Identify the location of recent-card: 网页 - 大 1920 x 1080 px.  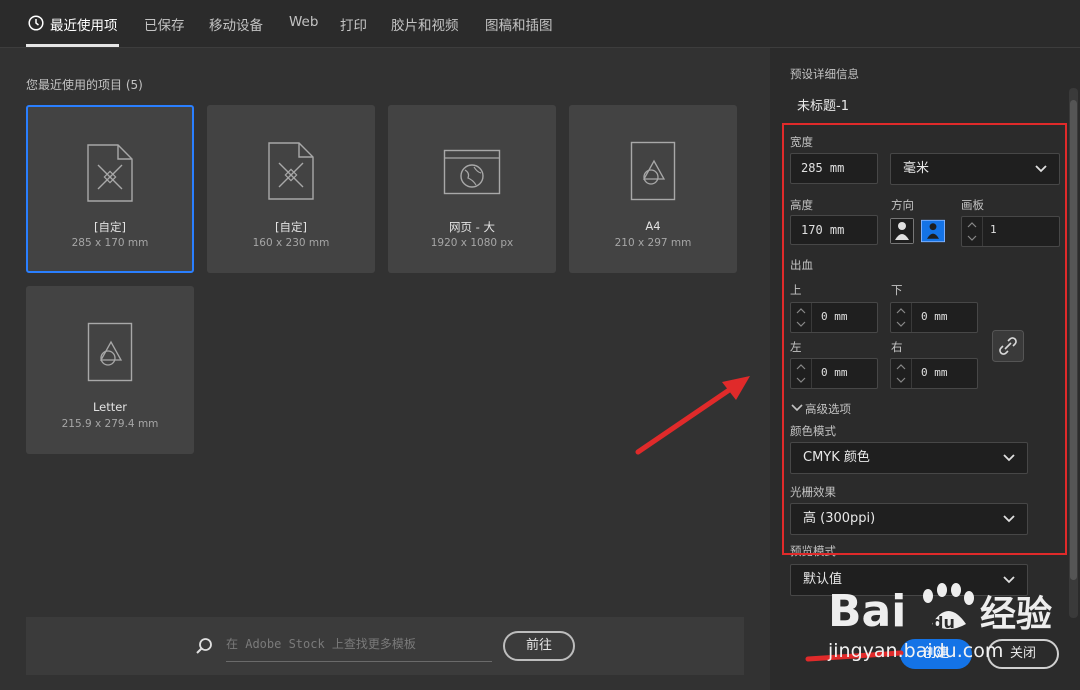
(472, 189).